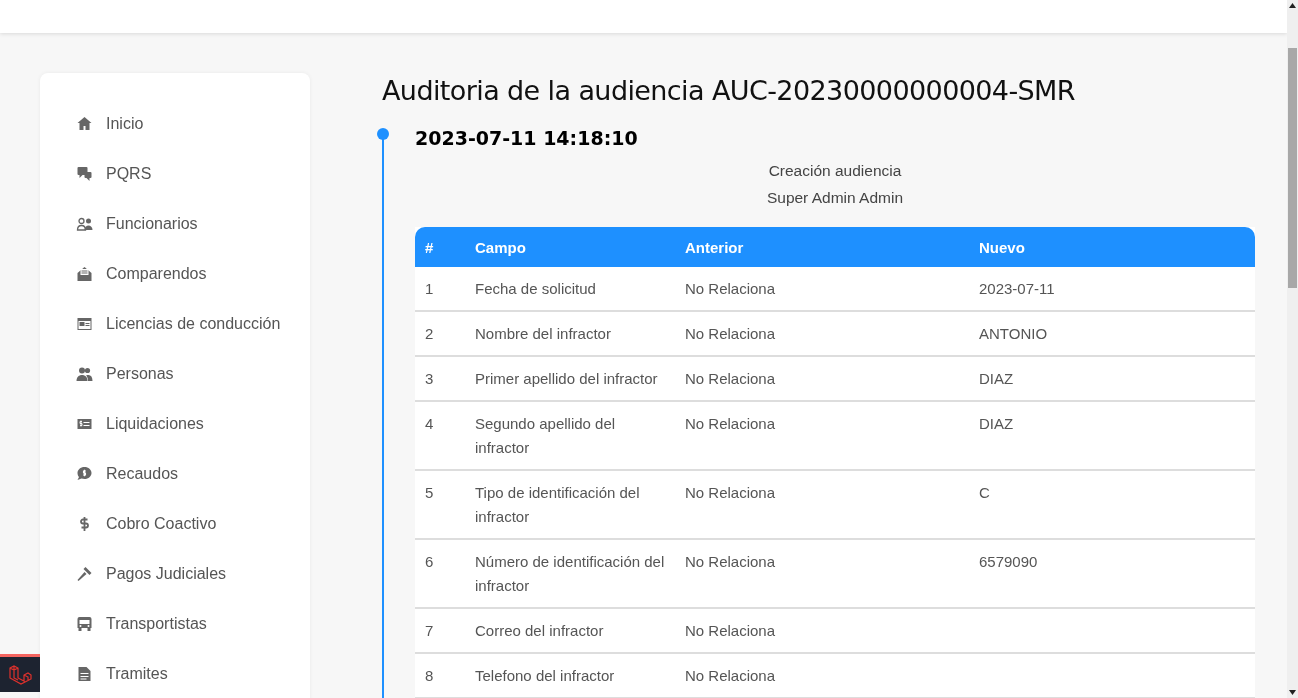  Describe the element at coordinates (1112, 504) in the screenshot. I see `table-cell: C` at that location.